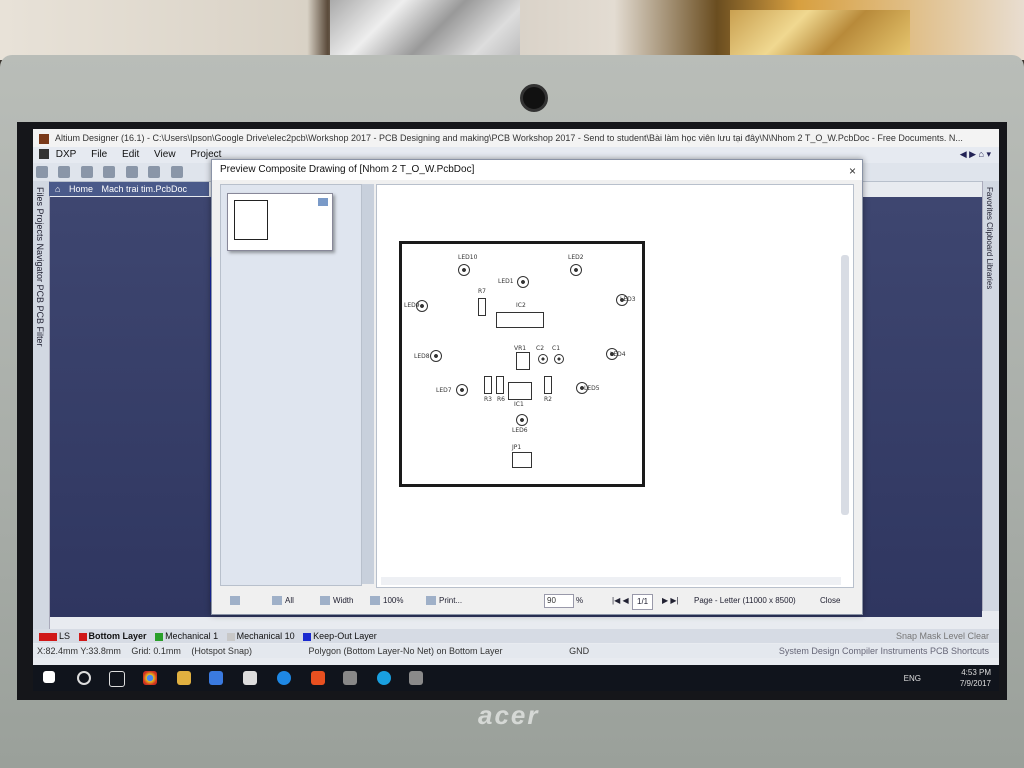 The image size is (1024, 768). What do you see at coordinates (488, 385) in the screenshot?
I see `r3-resistor` at bounding box center [488, 385].